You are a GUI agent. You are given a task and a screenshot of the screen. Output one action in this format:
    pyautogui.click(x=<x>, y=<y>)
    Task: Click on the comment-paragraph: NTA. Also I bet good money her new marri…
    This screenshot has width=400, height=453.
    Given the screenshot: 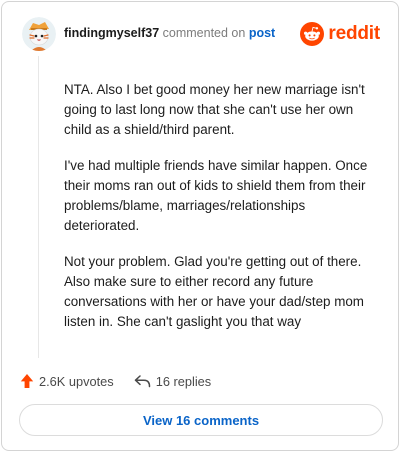 What is the action you would take?
    pyautogui.click(x=214, y=109)
    